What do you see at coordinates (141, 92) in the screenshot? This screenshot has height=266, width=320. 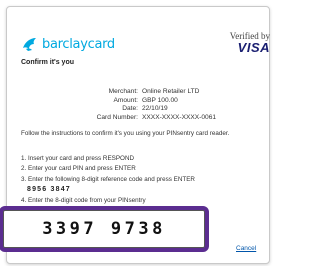 I see `detail-row-merchant: Merchant: Online Retailer LTD` at bounding box center [141, 92].